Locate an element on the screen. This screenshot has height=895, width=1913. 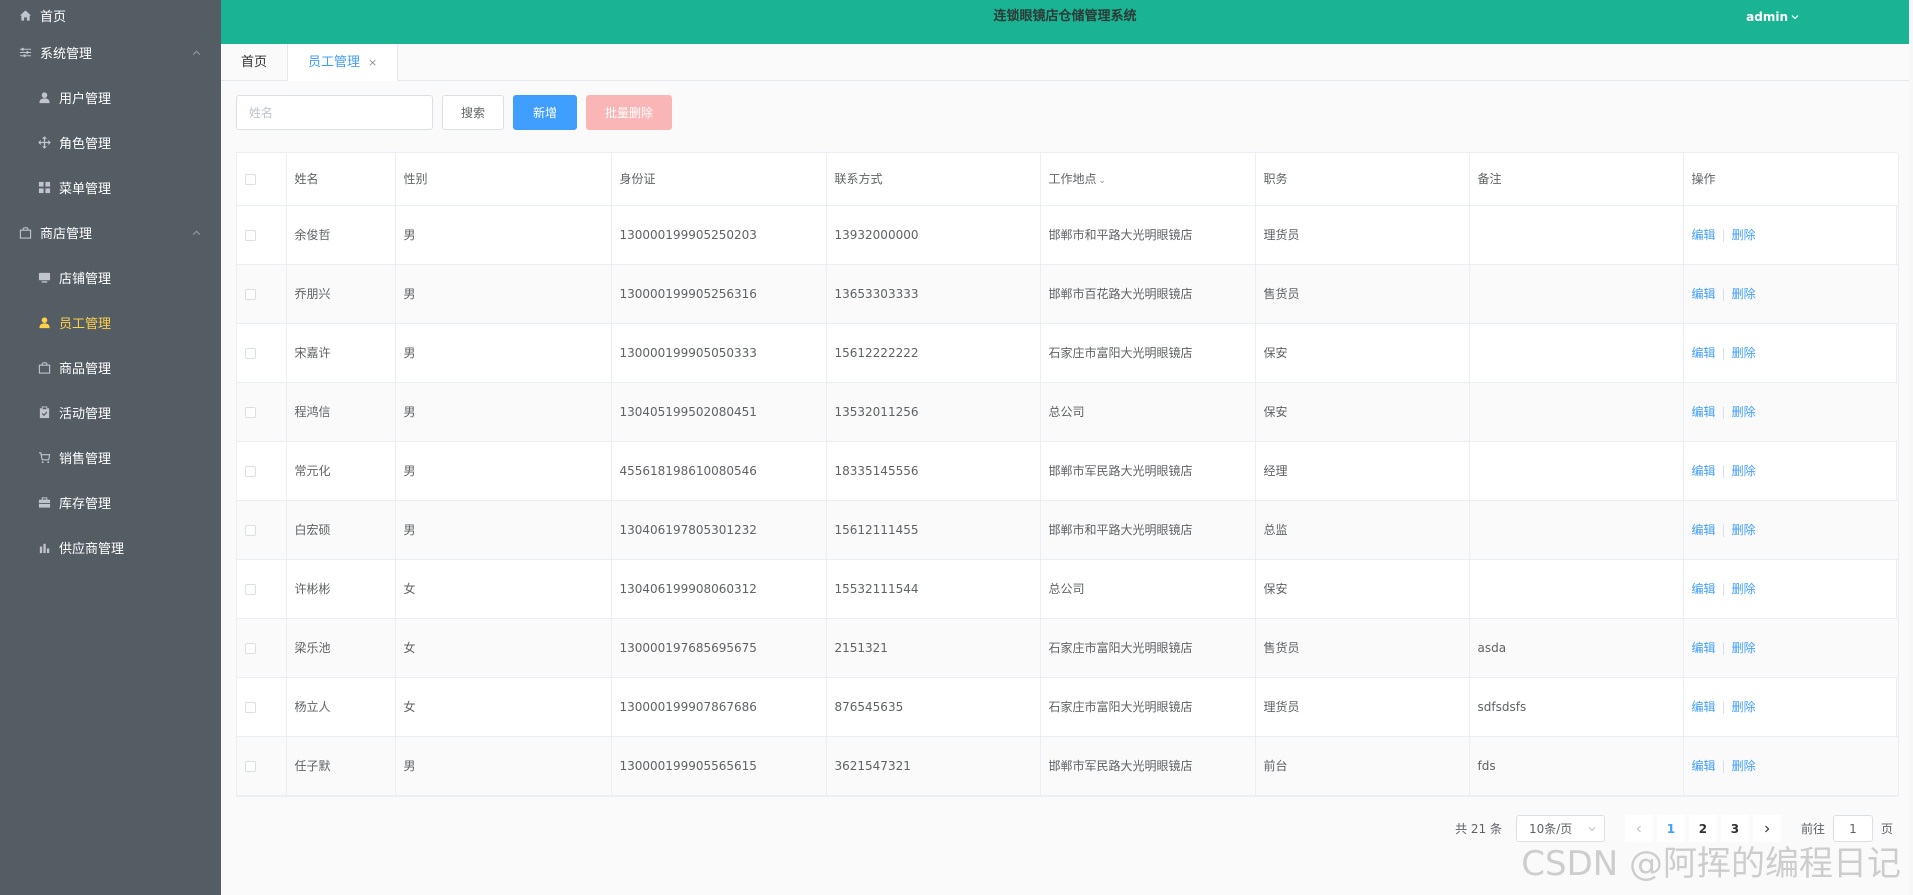
sort-caret-icon: ⌄ is located at coordinates (1103, 181).